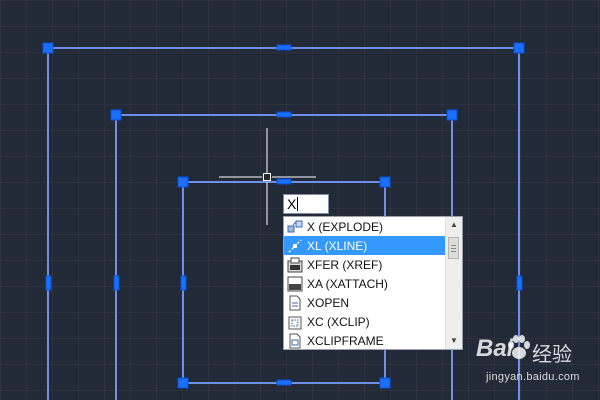  Describe the element at coordinates (533, 377) in the screenshot. I see `watermark-url: jingyan.baidu.com` at that location.